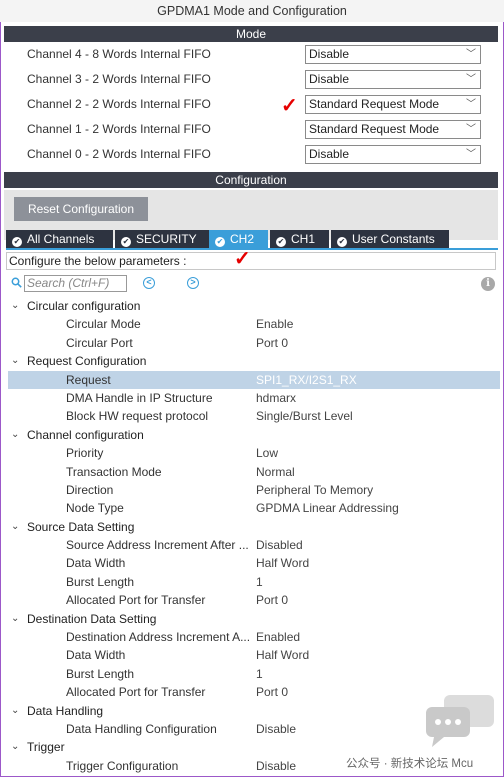 The height and width of the screenshot is (777, 504). I want to click on parameters-caption: Configure the below parameters :, so click(251, 261).